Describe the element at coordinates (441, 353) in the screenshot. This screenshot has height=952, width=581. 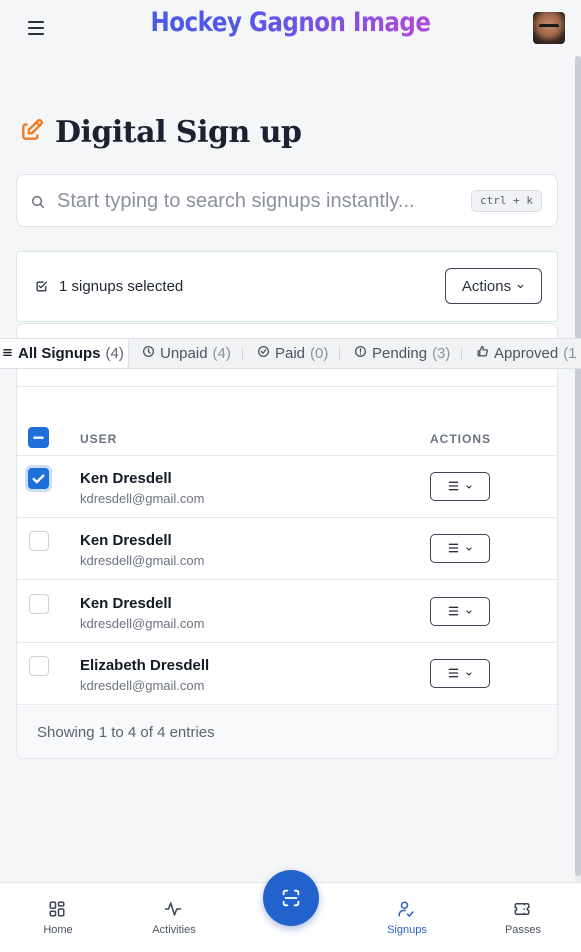
I see `tab-count: (3)` at that location.